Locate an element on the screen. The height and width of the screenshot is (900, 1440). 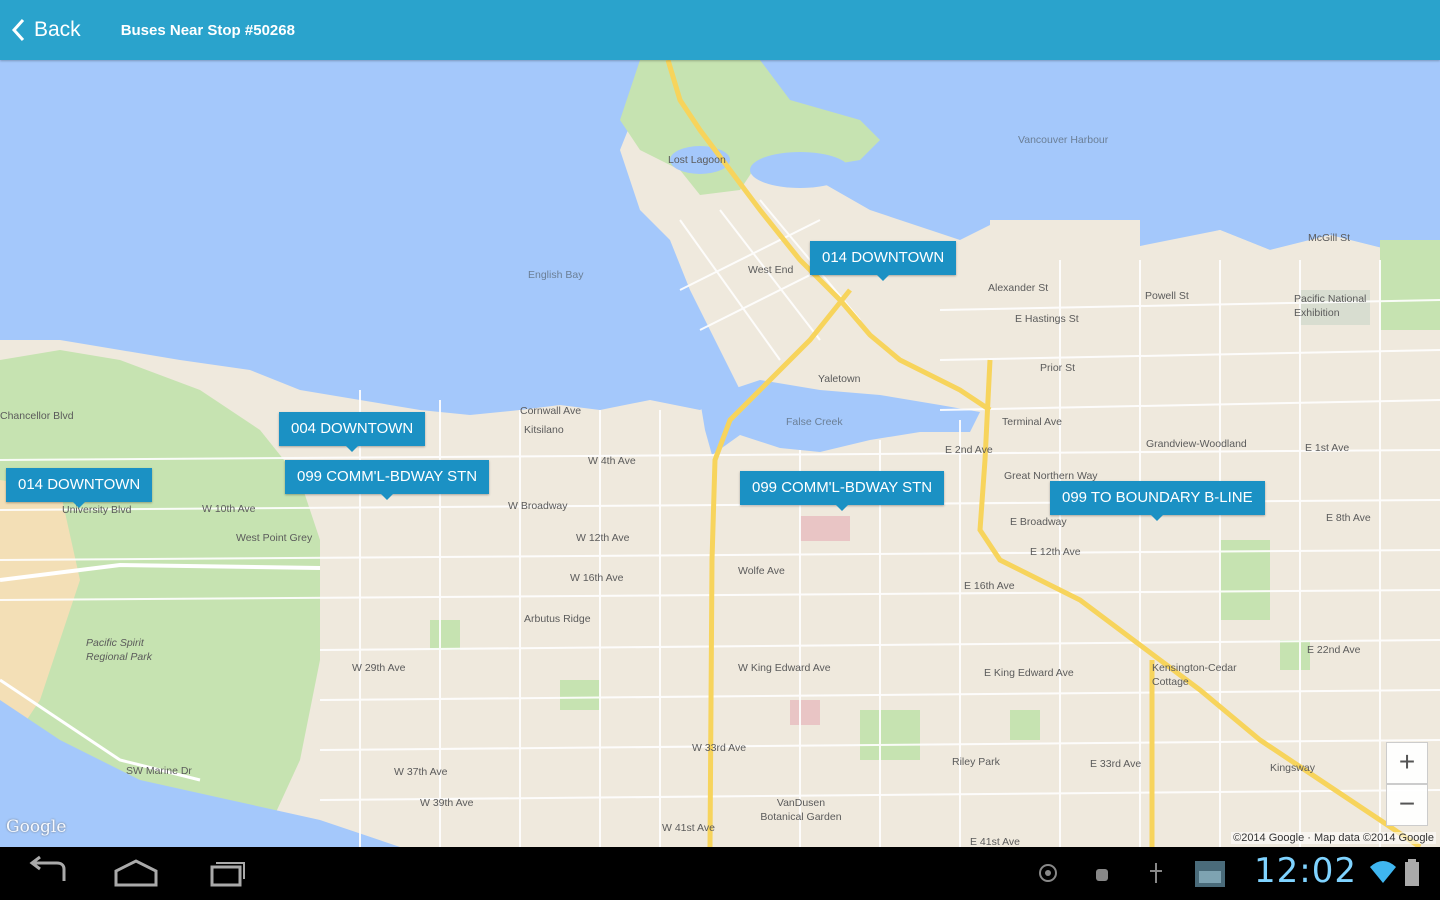
map-label-e1st: E 1st Ave is located at coordinates (1327, 448).